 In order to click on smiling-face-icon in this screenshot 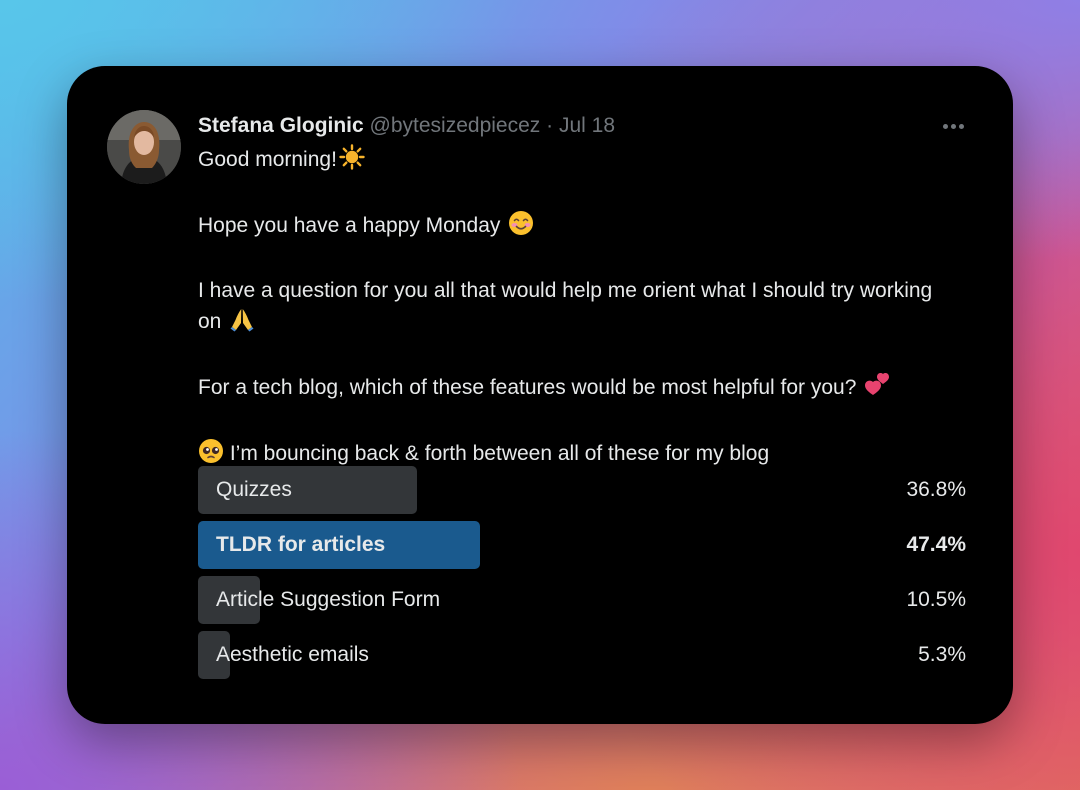, I will do `click(521, 227)`.